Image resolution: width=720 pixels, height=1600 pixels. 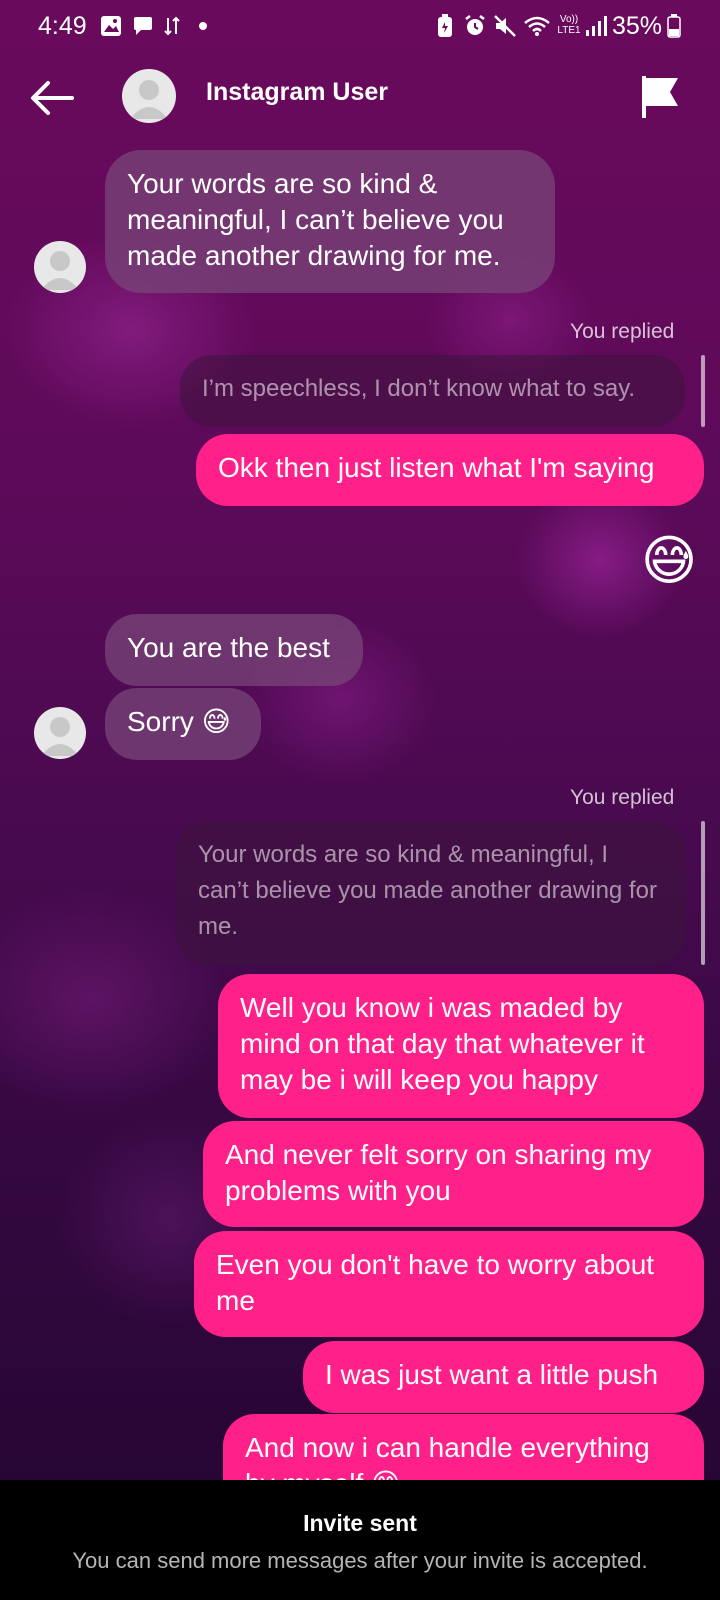 I want to click on battery-saver-icon, so click(x=445, y=26).